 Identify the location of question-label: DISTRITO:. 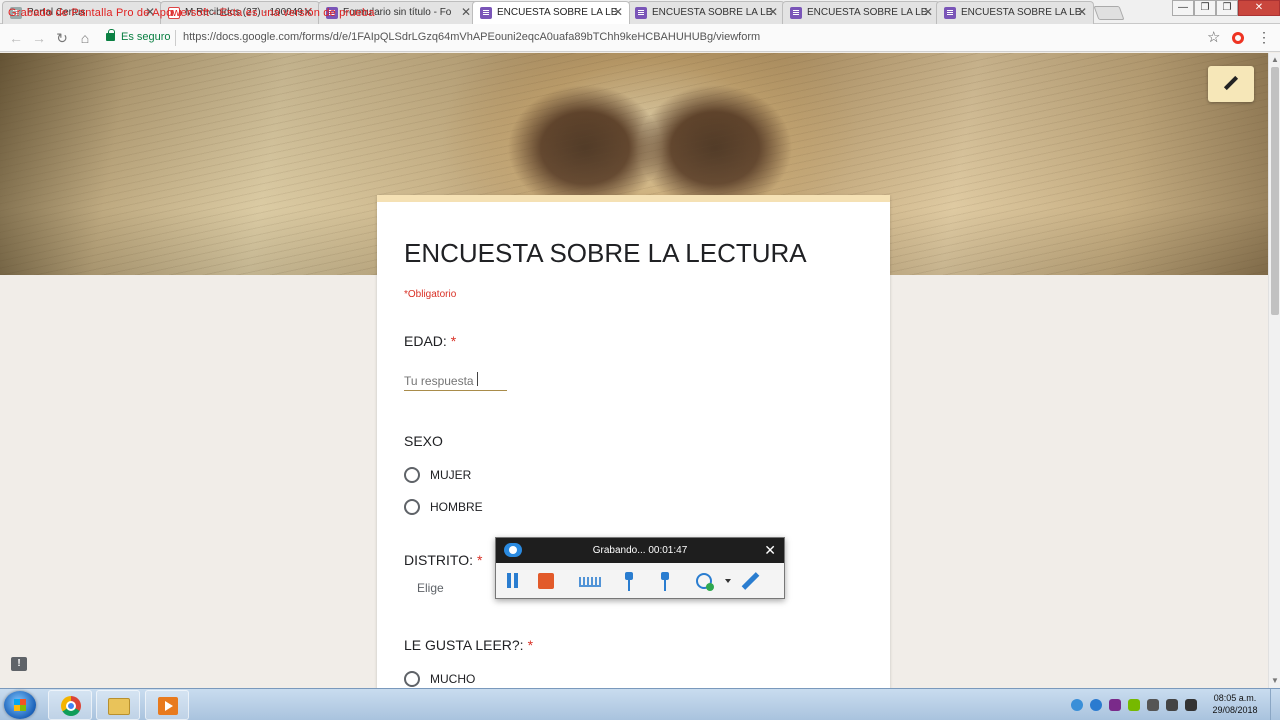
(438, 560).